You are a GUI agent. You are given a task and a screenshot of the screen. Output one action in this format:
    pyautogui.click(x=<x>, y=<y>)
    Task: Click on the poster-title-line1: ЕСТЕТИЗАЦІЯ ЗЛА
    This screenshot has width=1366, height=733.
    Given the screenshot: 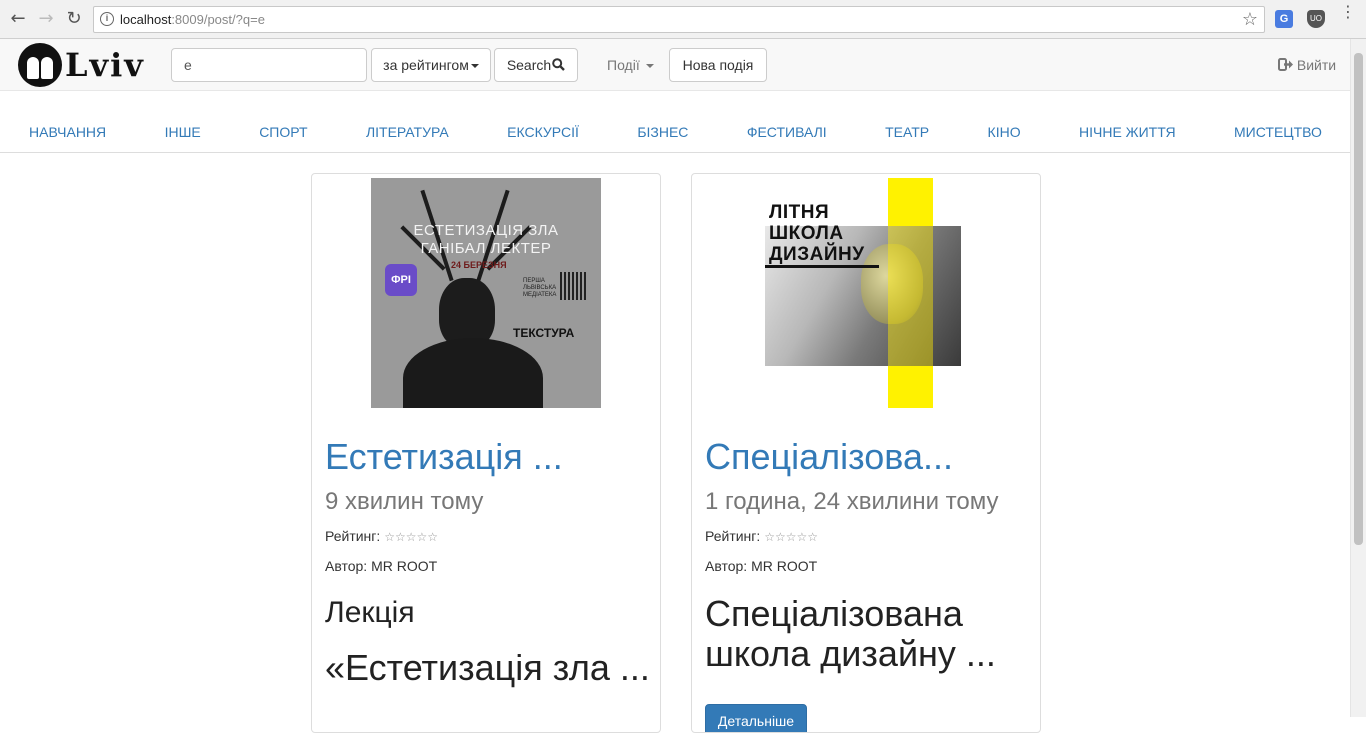 What is the action you would take?
    pyautogui.click(x=486, y=230)
    